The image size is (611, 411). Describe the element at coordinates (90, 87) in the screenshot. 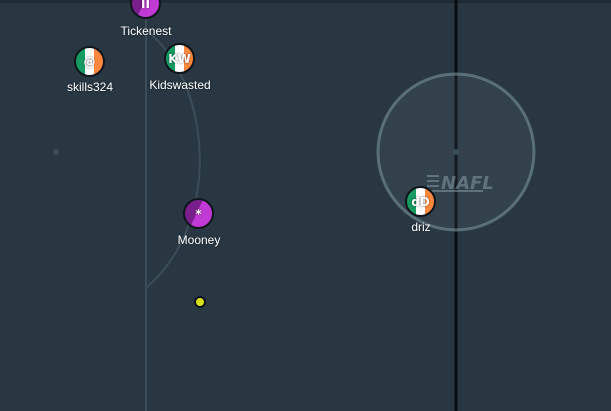

I see `player-name: skills324` at that location.